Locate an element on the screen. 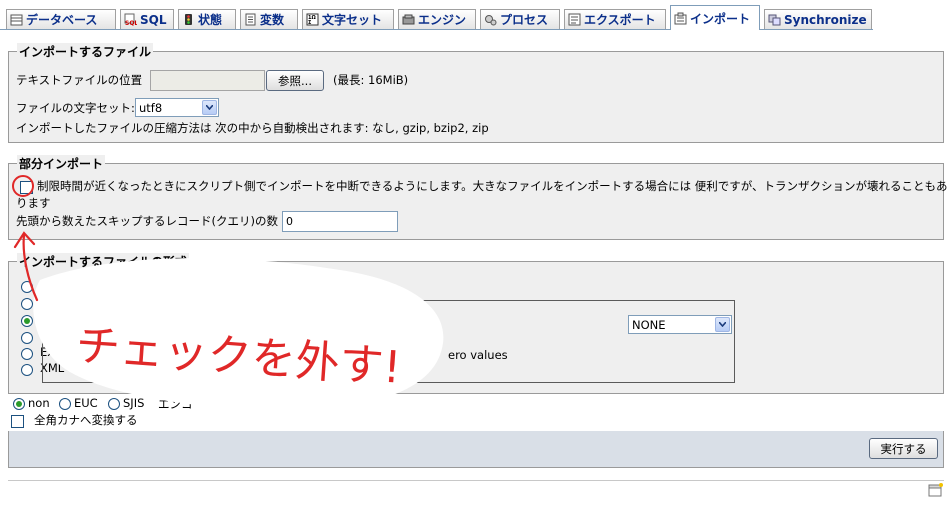  max-size-text: (最長: 16MiB) is located at coordinates (371, 80).